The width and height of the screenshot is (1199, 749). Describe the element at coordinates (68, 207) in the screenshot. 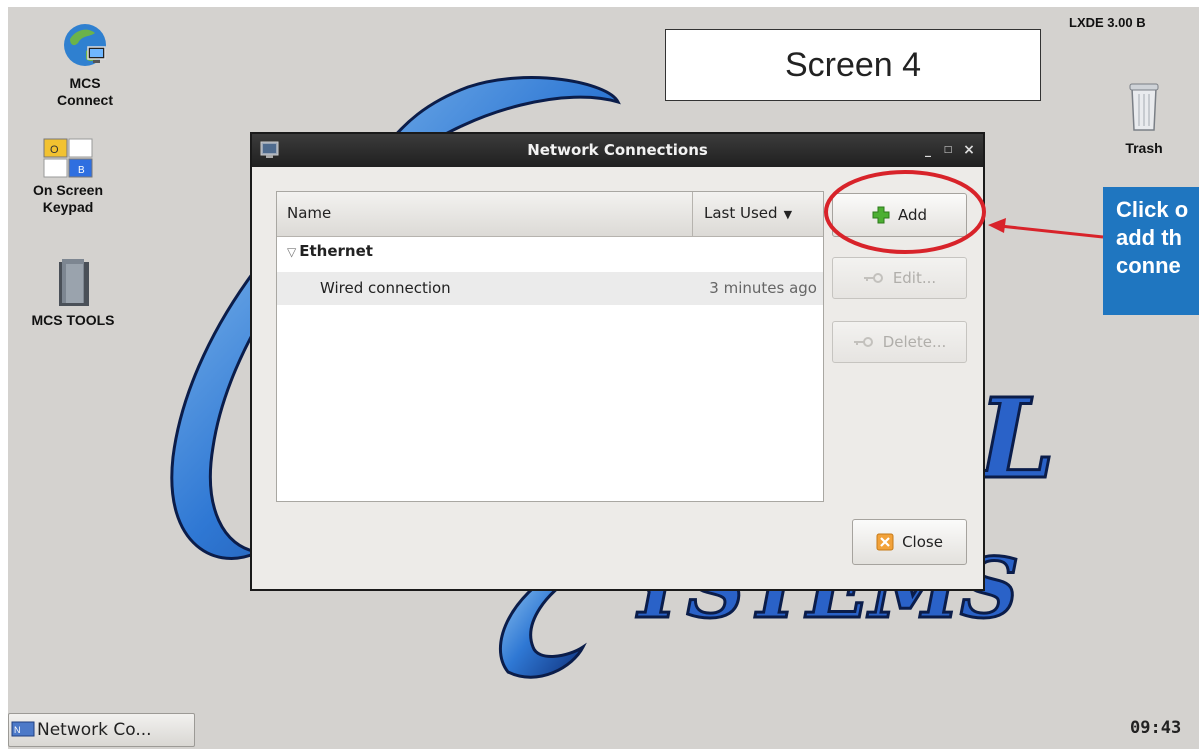

I see `keypad-label-line2: Keypad` at that location.